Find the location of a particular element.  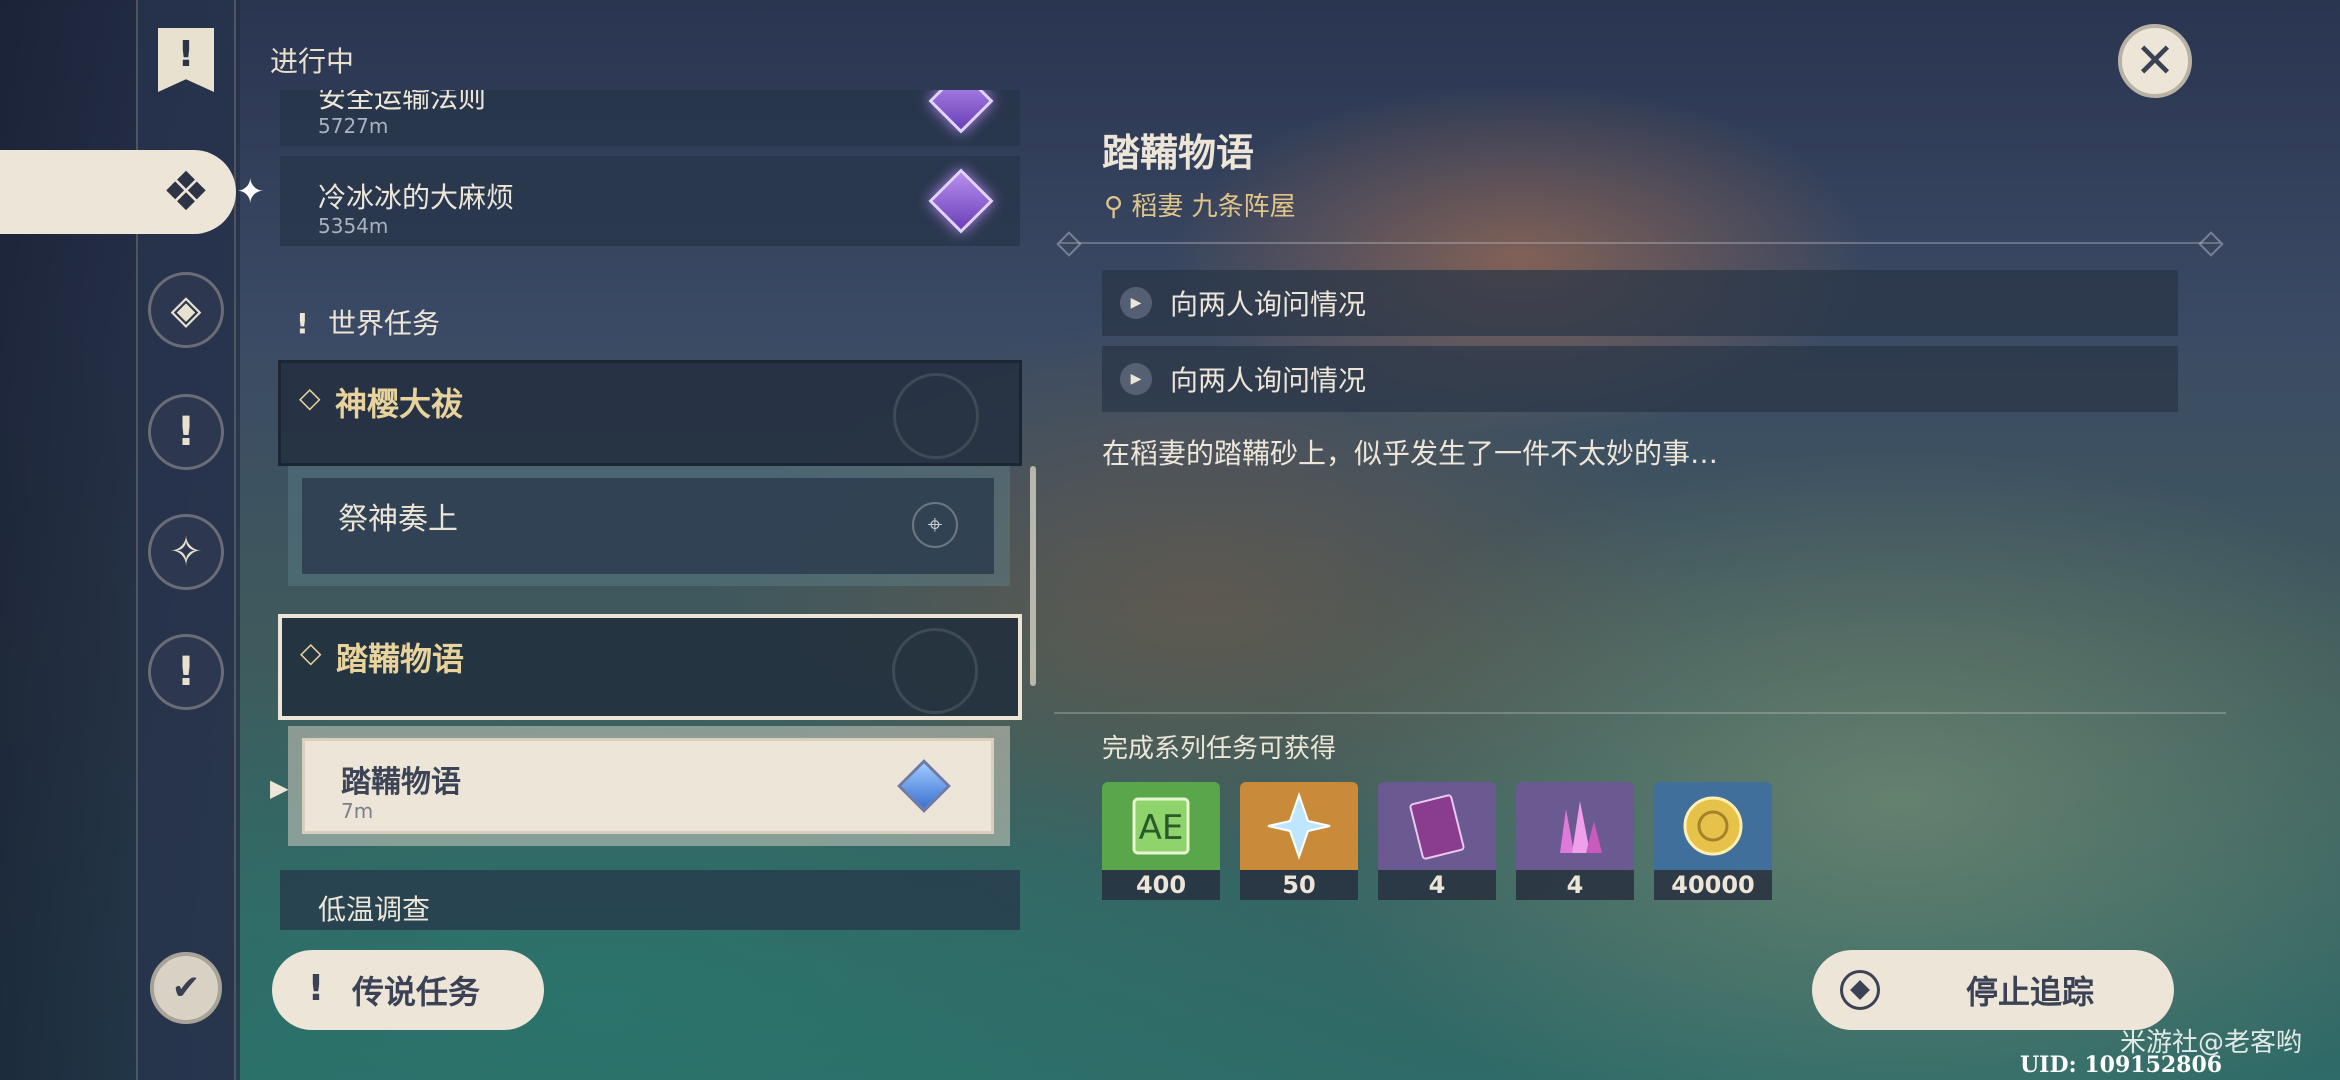

stop-tracking-button: 停止追踪 is located at coordinates (1993, 990).